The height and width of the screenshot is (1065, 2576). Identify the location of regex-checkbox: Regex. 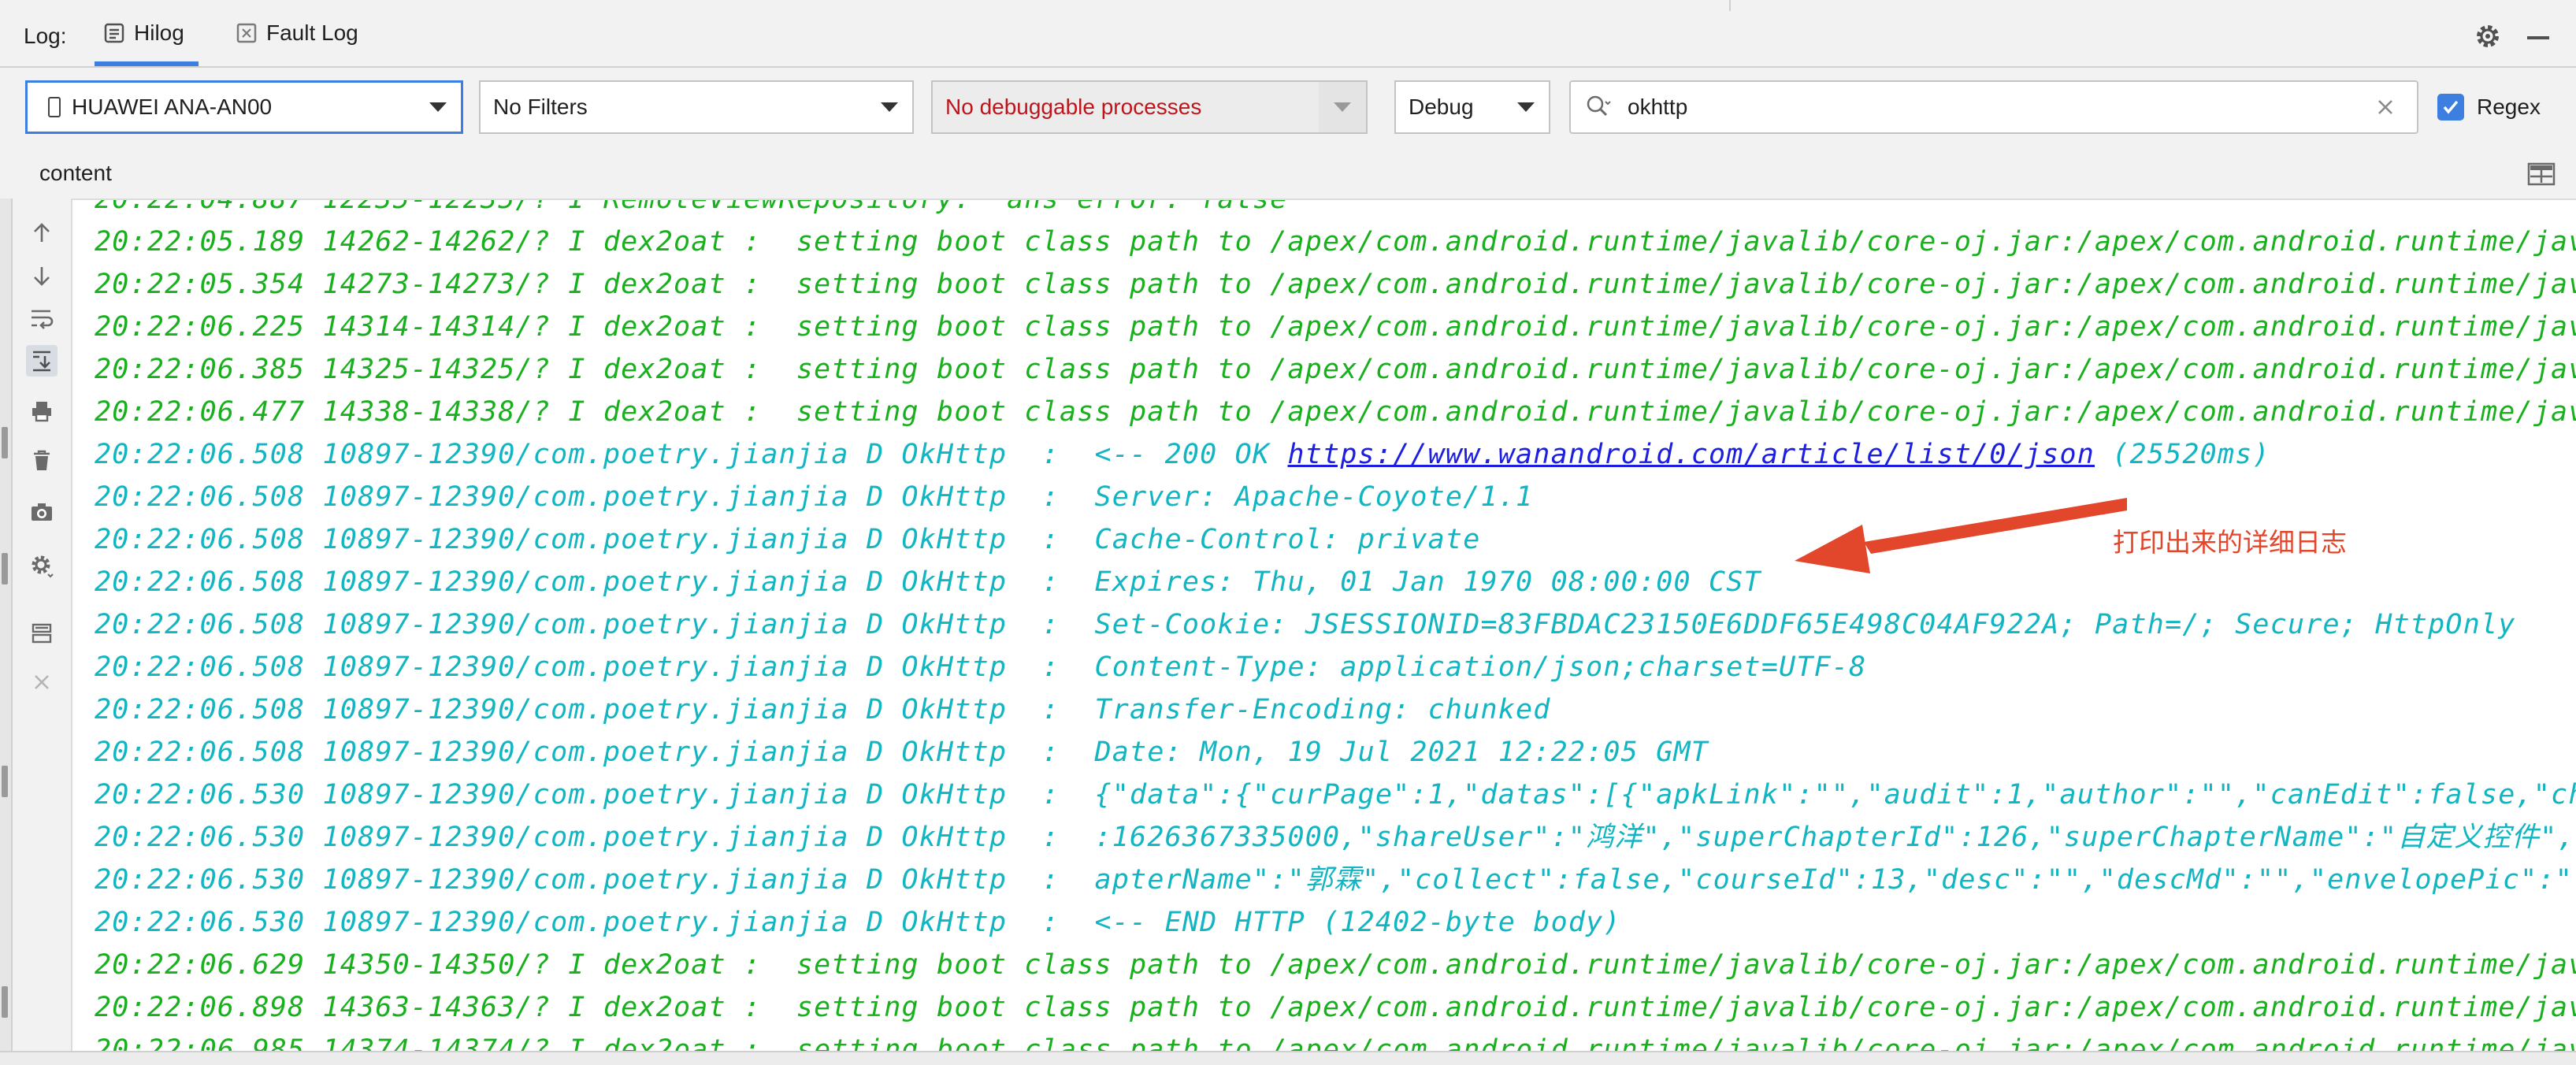
(2489, 107).